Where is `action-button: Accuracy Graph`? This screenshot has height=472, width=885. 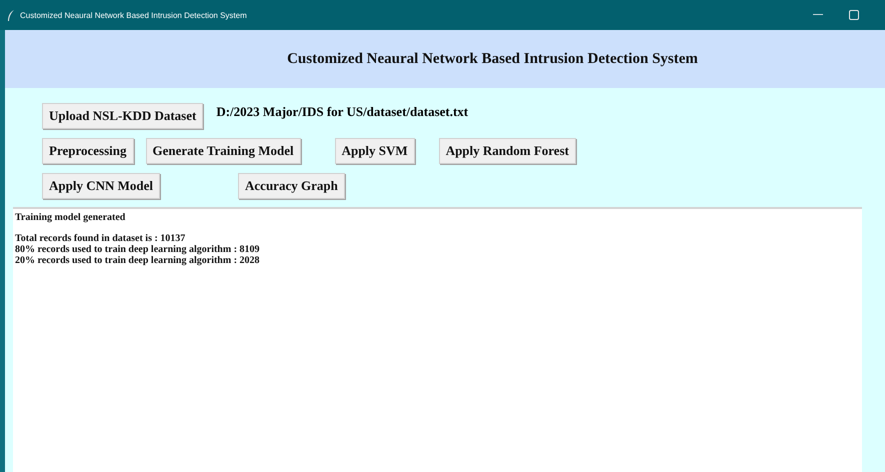
action-button: Accuracy Graph is located at coordinates (291, 186).